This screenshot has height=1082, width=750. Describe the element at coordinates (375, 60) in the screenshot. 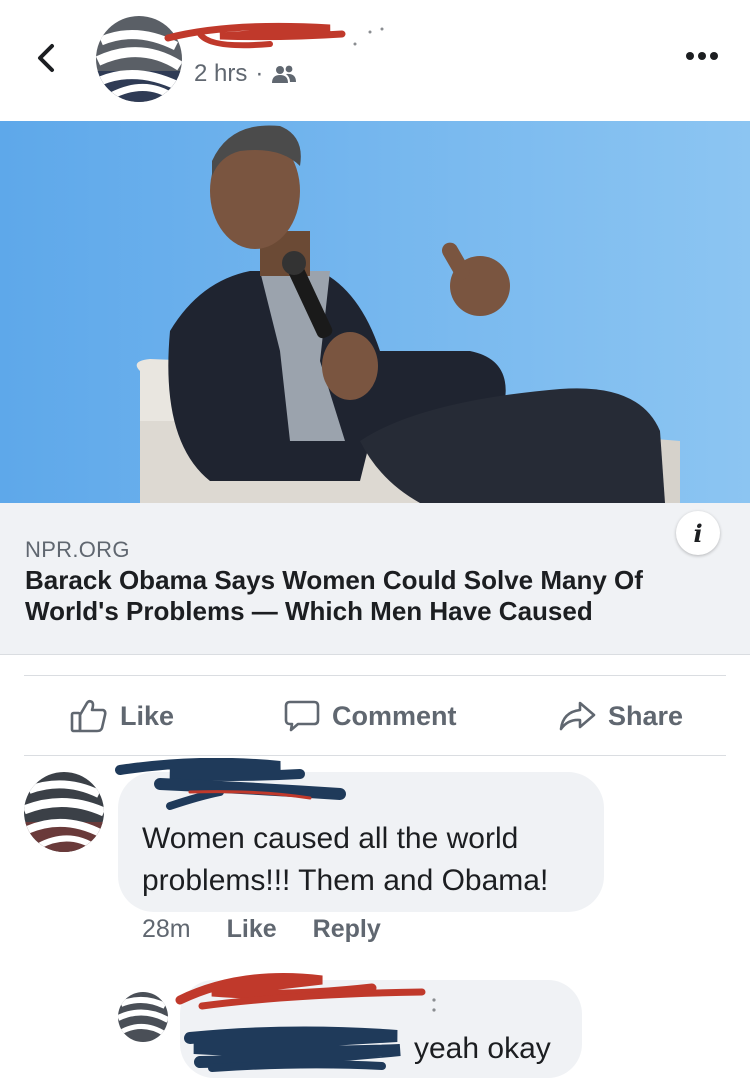

I see `post-header: 2 hrs ·` at that location.